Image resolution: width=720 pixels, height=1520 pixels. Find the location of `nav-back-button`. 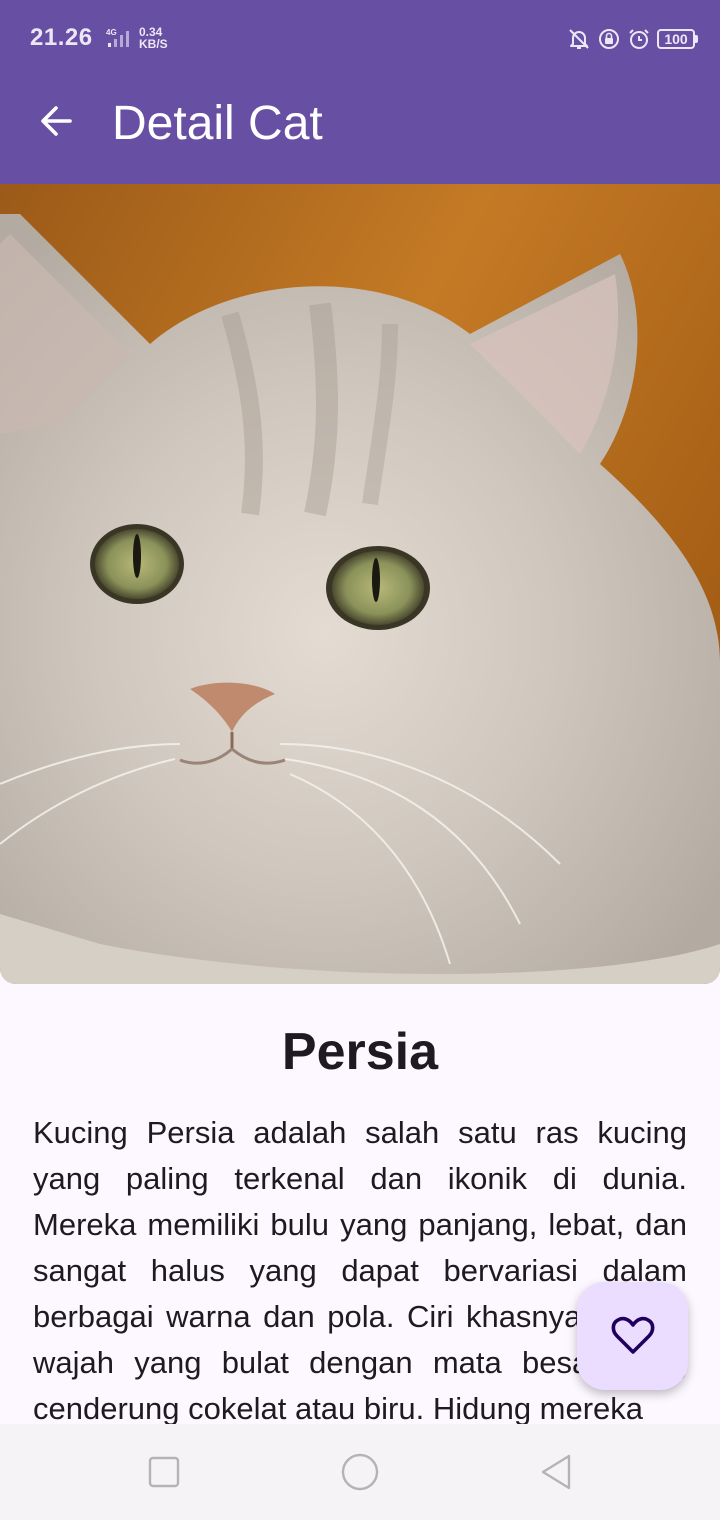

nav-back-button is located at coordinates (556, 1472).